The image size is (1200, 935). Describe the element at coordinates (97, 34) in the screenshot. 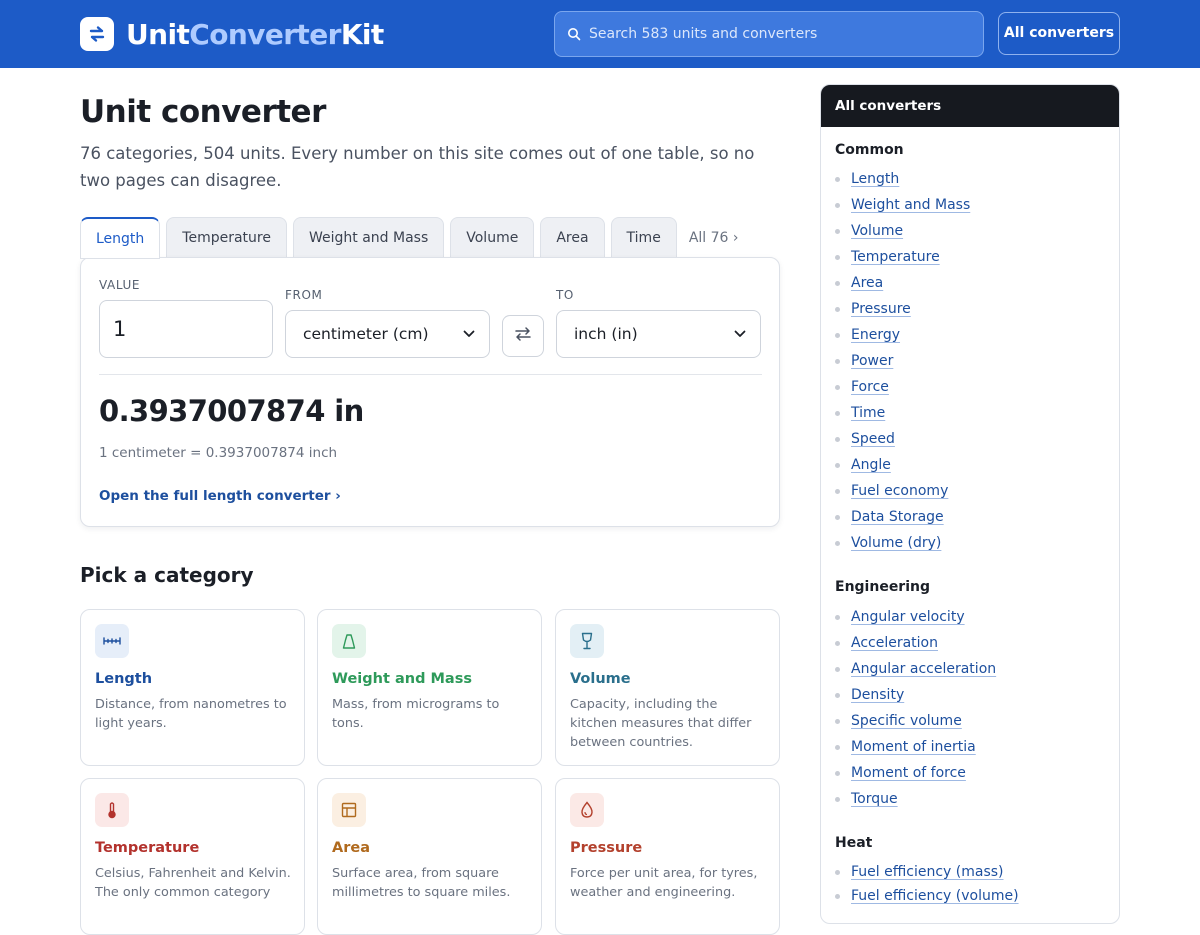

I see `logo-swap-icon` at that location.